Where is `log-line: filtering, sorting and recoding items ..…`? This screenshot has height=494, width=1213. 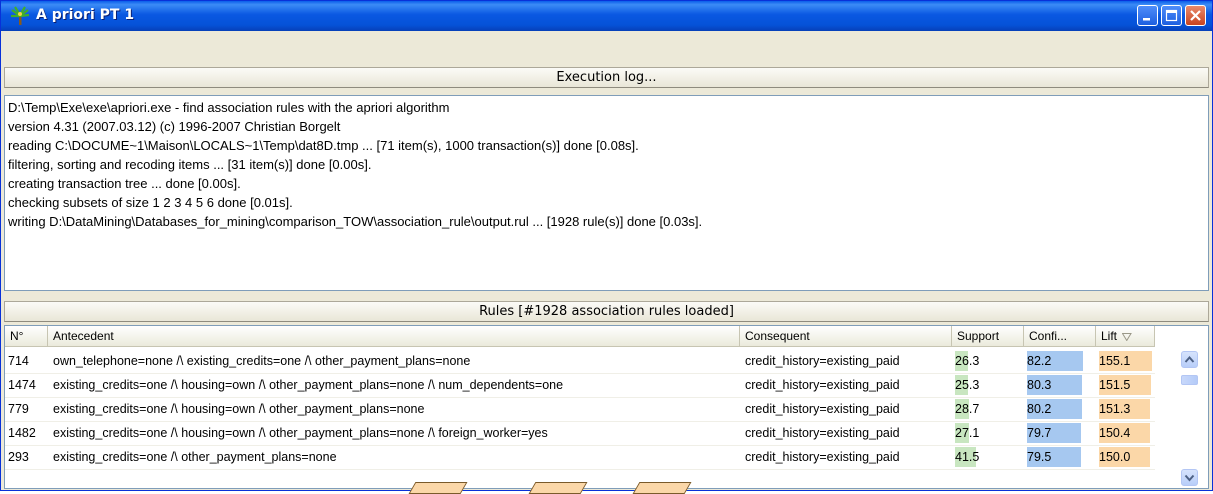 log-line: filtering, sorting and recoding items ..… is located at coordinates (190, 164).